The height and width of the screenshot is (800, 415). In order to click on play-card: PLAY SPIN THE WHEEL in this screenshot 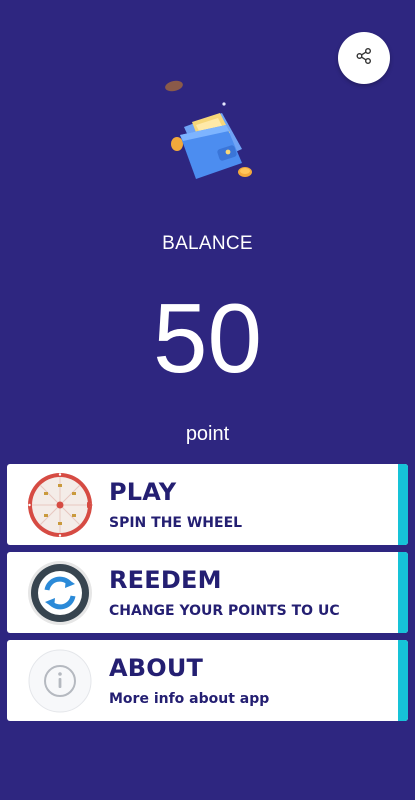, I will do `click(207, 504)`.